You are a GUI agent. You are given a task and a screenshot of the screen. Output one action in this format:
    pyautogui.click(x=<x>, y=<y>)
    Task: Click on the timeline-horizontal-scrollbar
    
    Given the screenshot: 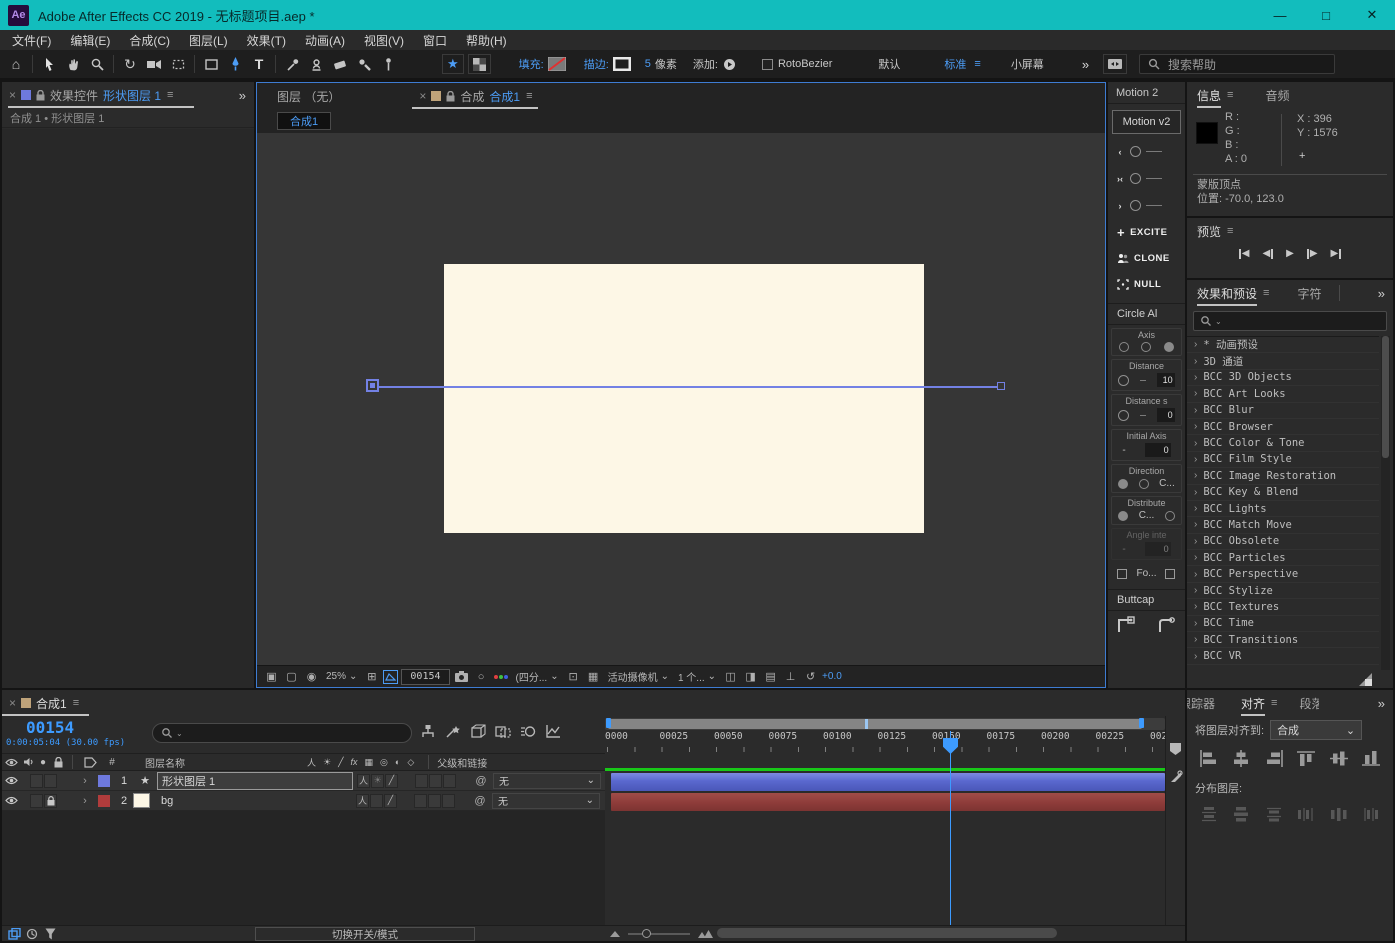 What is the action you would take?
    pyautogui.click(x=887, y=933)
    